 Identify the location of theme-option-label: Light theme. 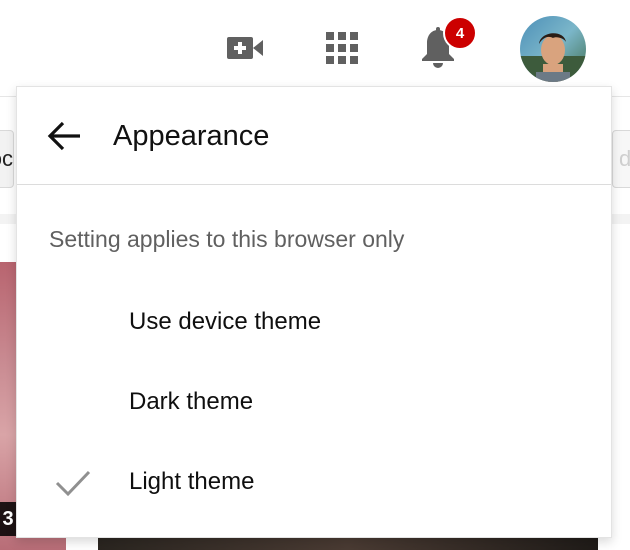
(192, 481).